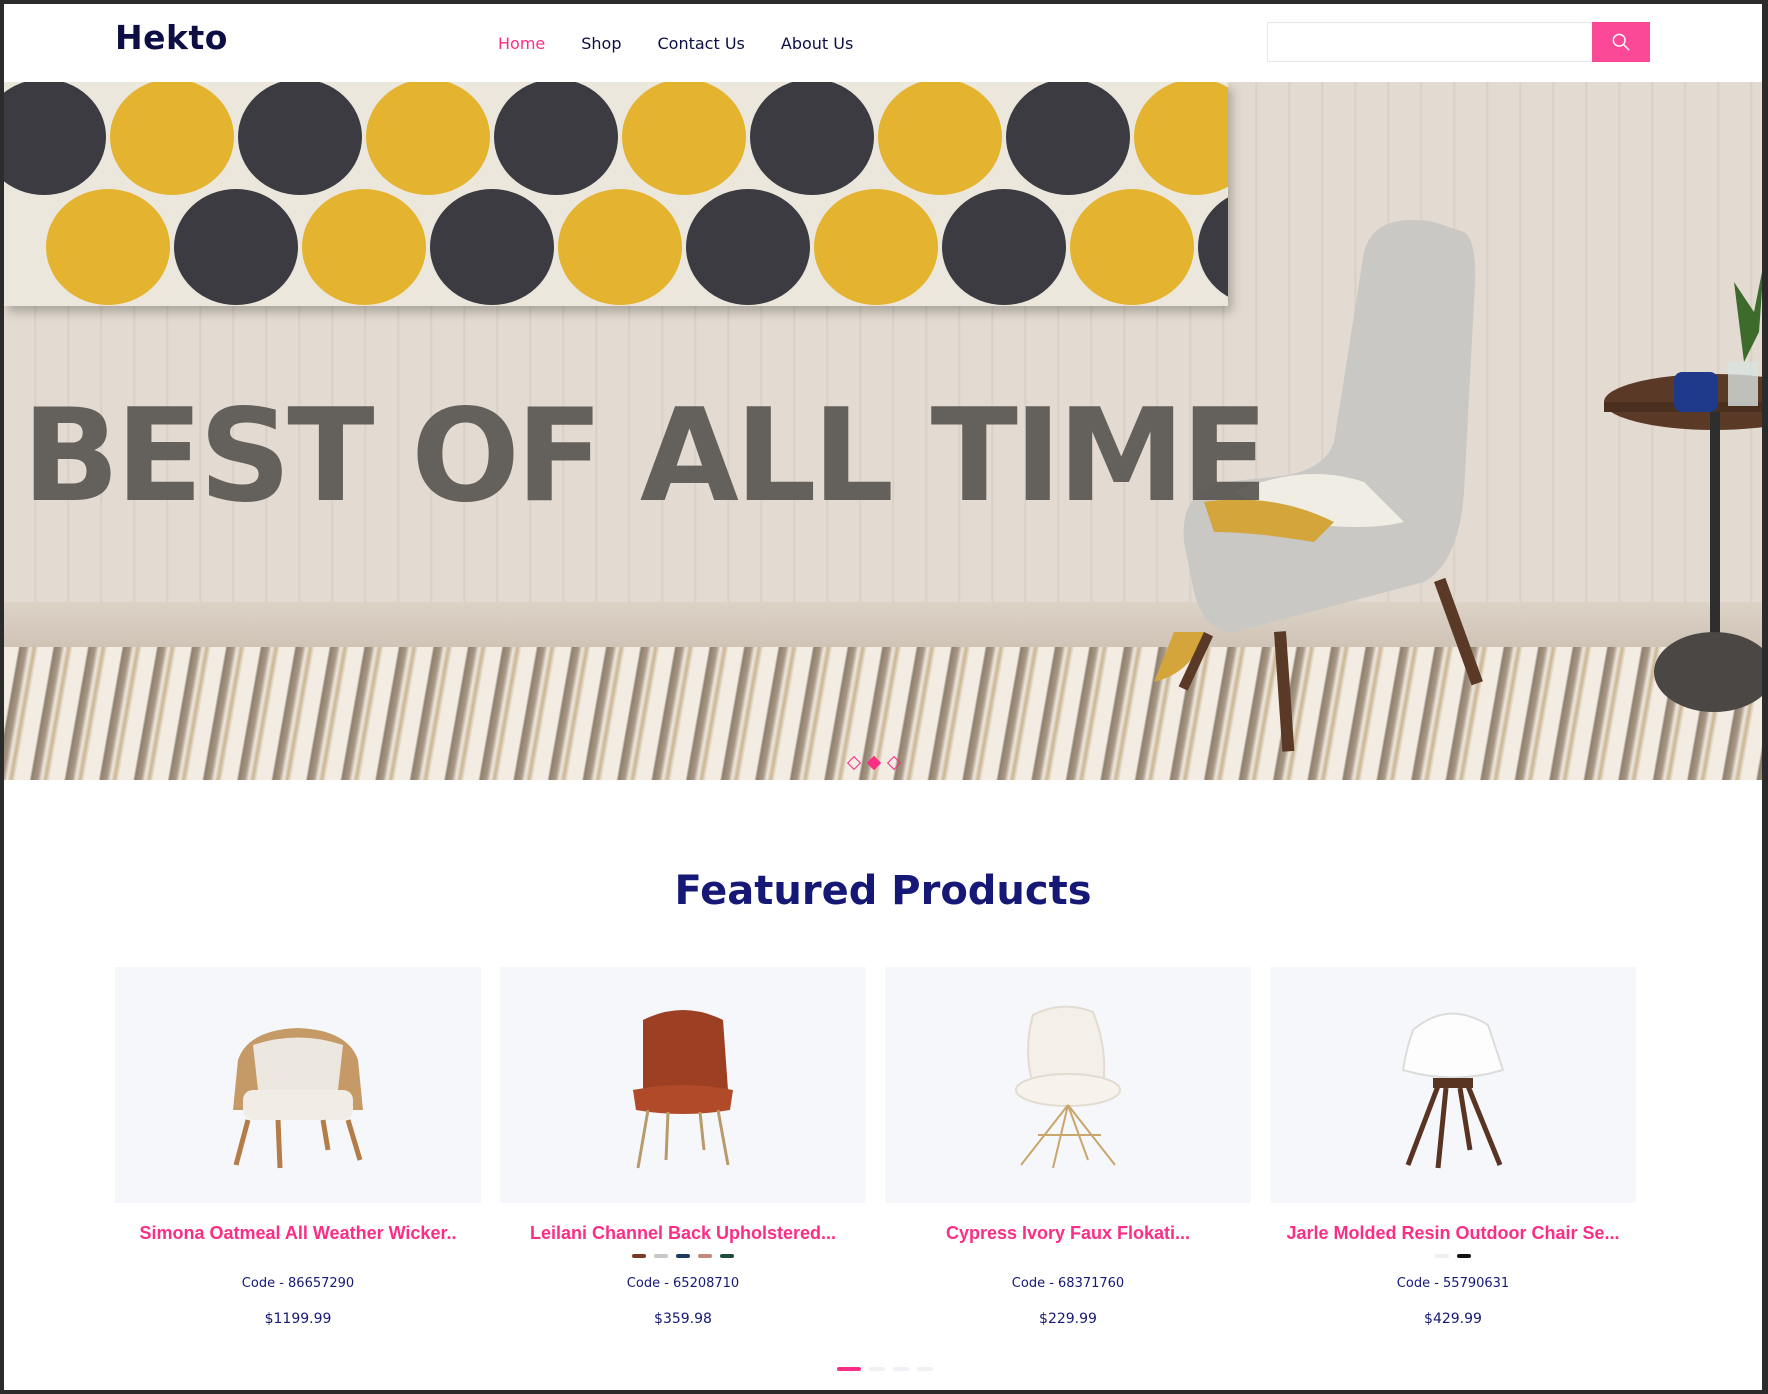 The width and height of the screenshot is (1768, 1394). I want to click on product-price: $229.99, so click(1068, 1319).